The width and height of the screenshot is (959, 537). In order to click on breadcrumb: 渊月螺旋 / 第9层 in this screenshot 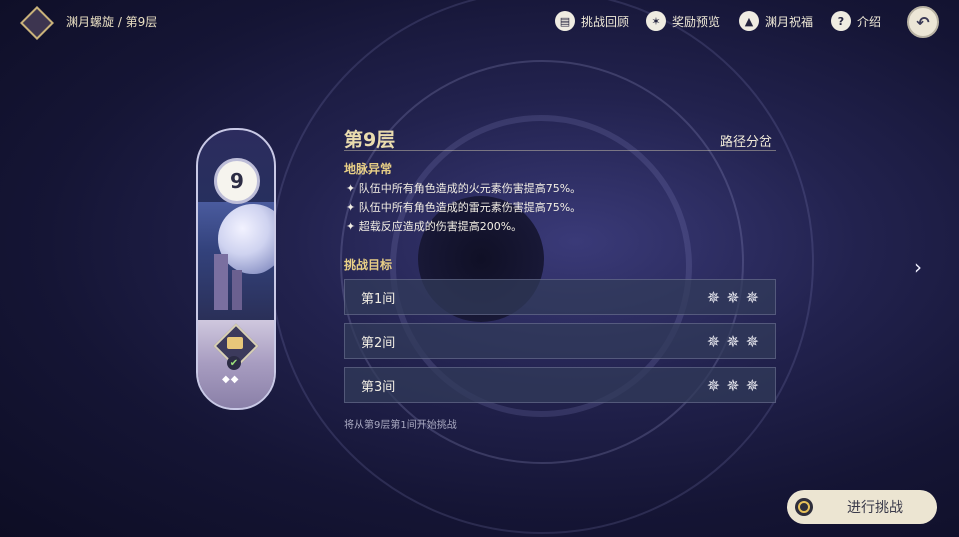, I will do `click(112, 22)`.